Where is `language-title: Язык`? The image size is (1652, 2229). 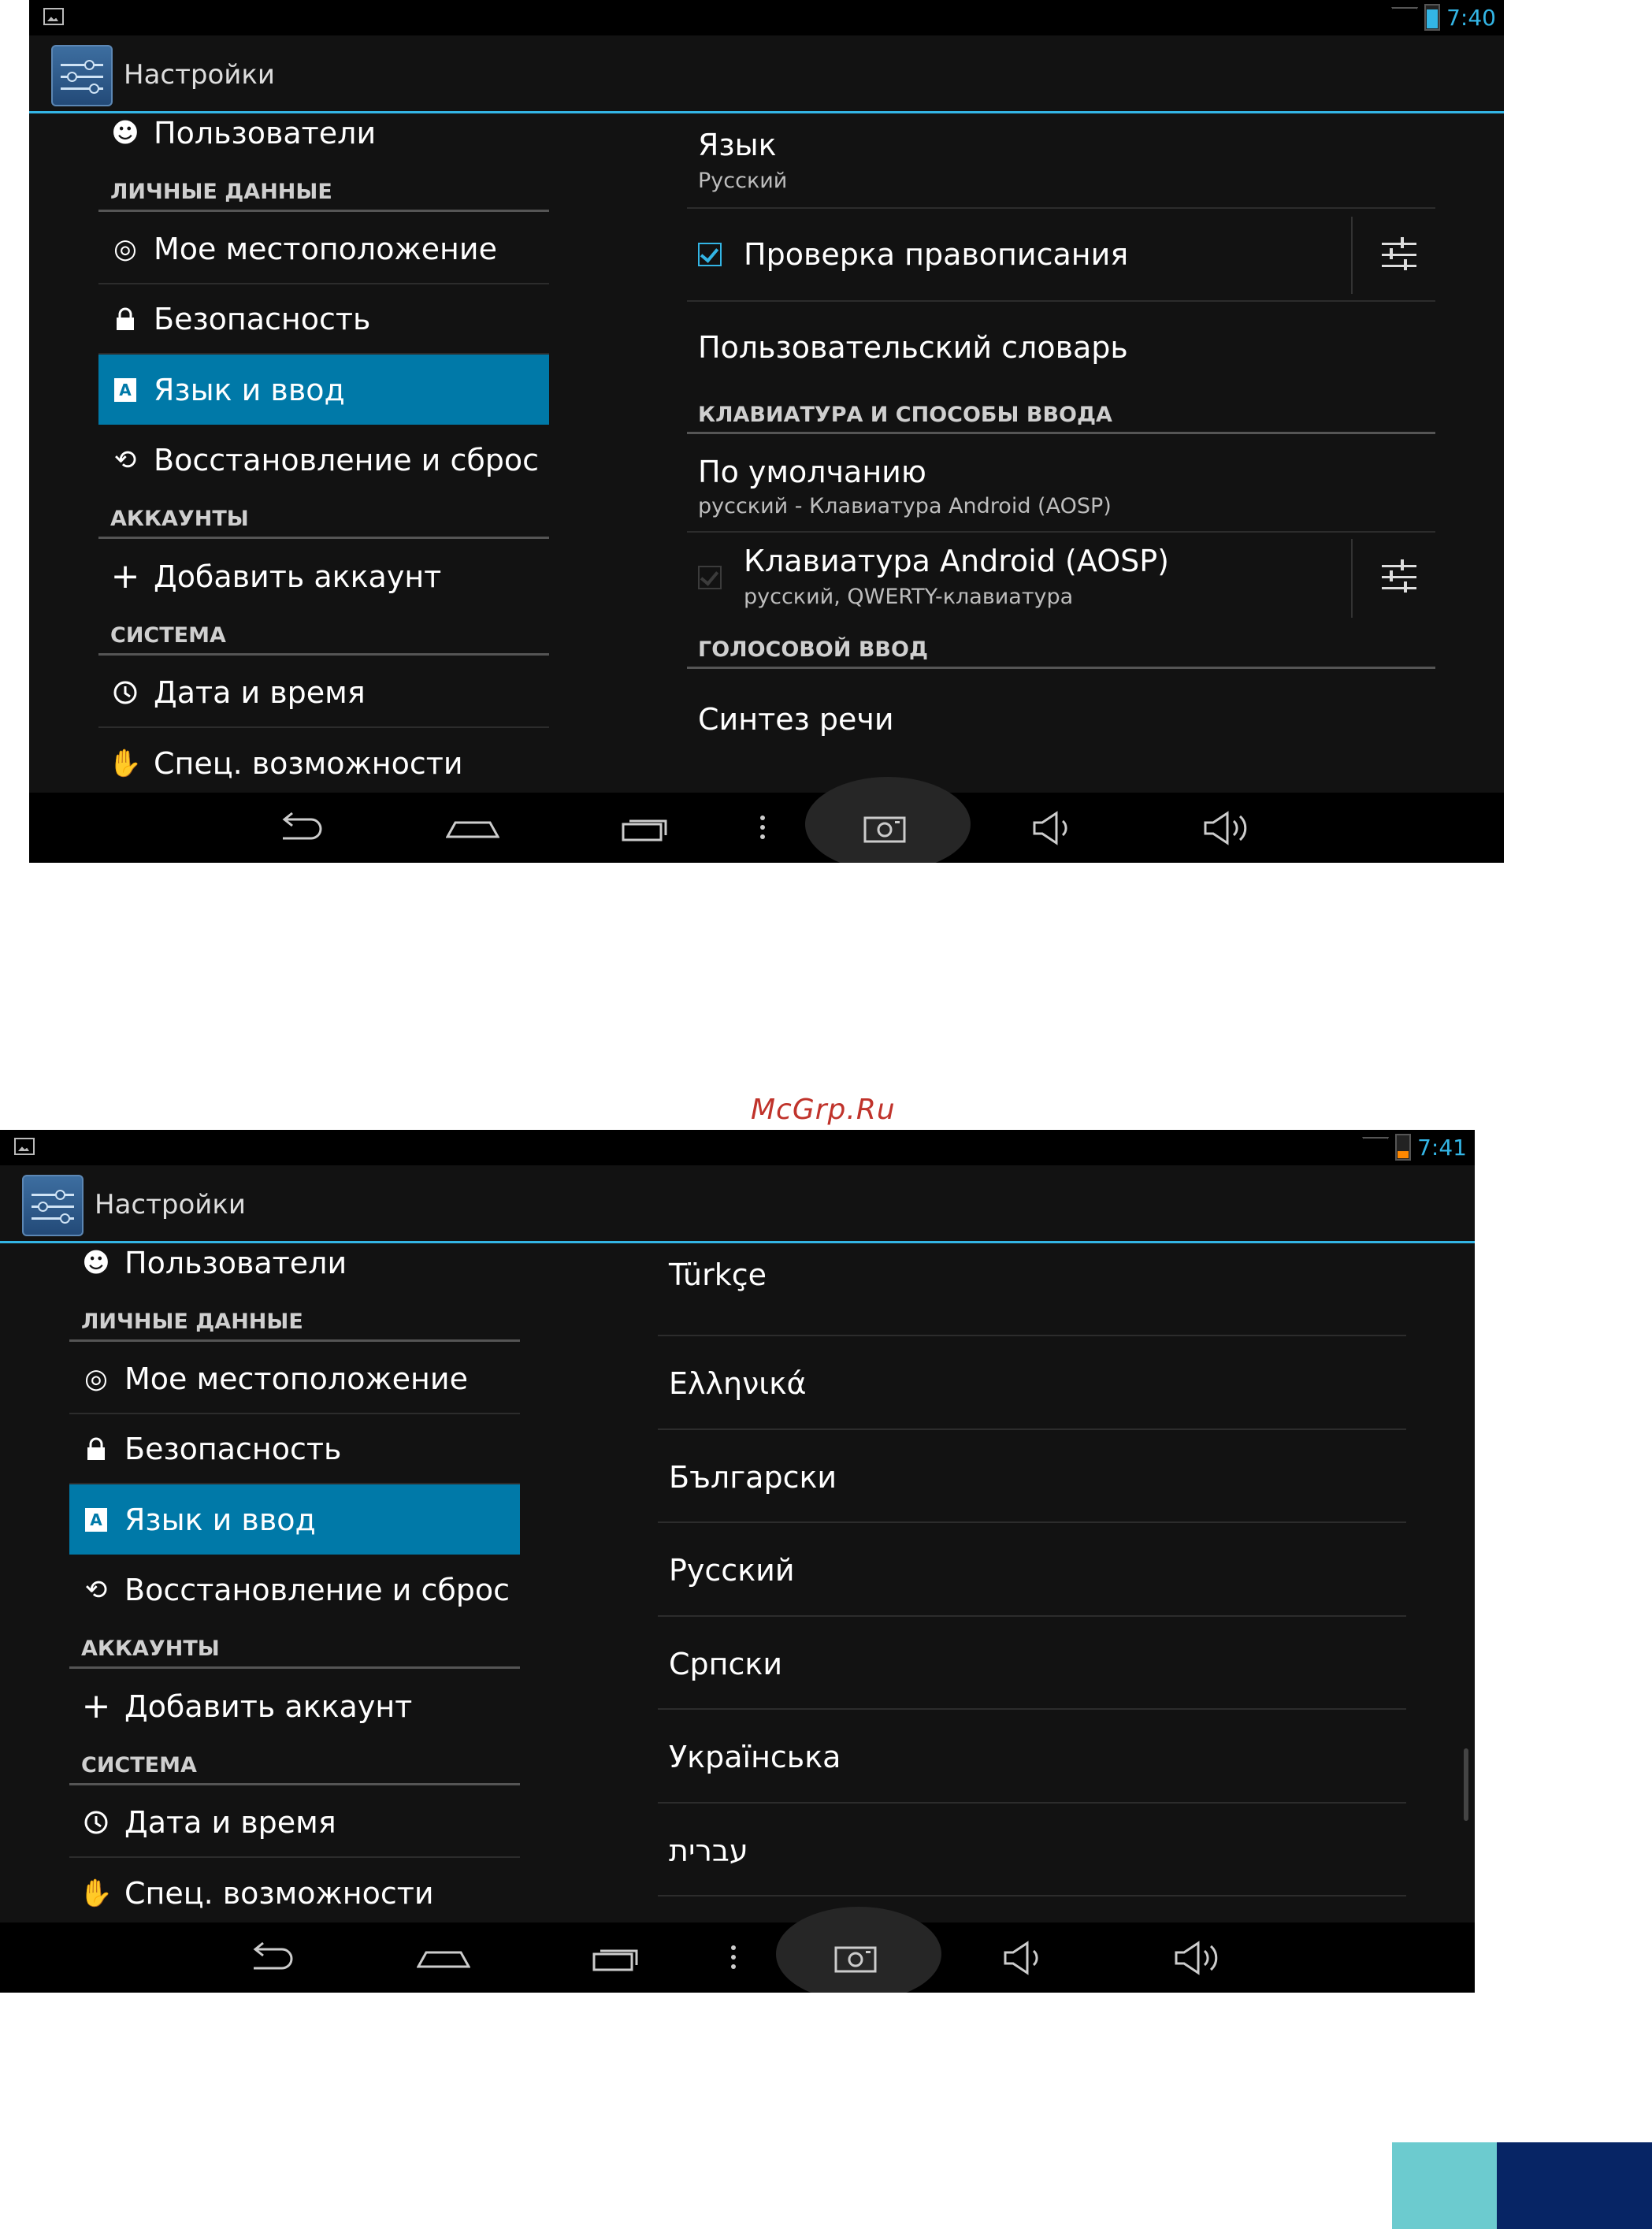
language-title: Язык is located at coordinates (737, 145).